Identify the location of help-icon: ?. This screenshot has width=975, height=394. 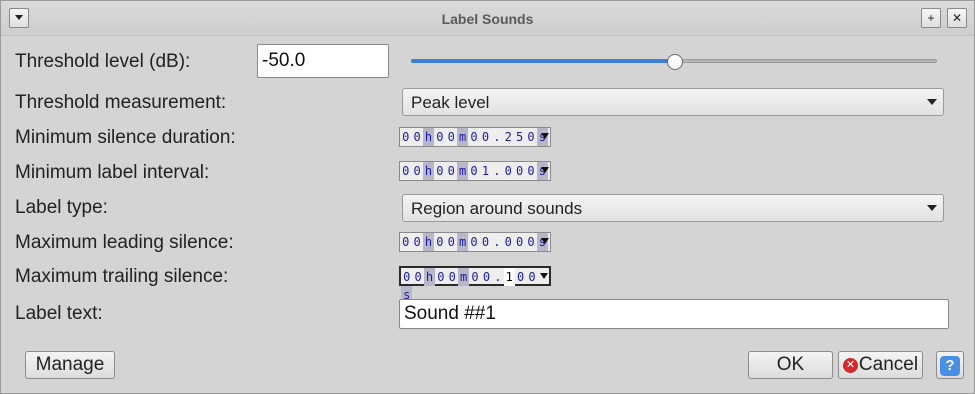
(950, 366).